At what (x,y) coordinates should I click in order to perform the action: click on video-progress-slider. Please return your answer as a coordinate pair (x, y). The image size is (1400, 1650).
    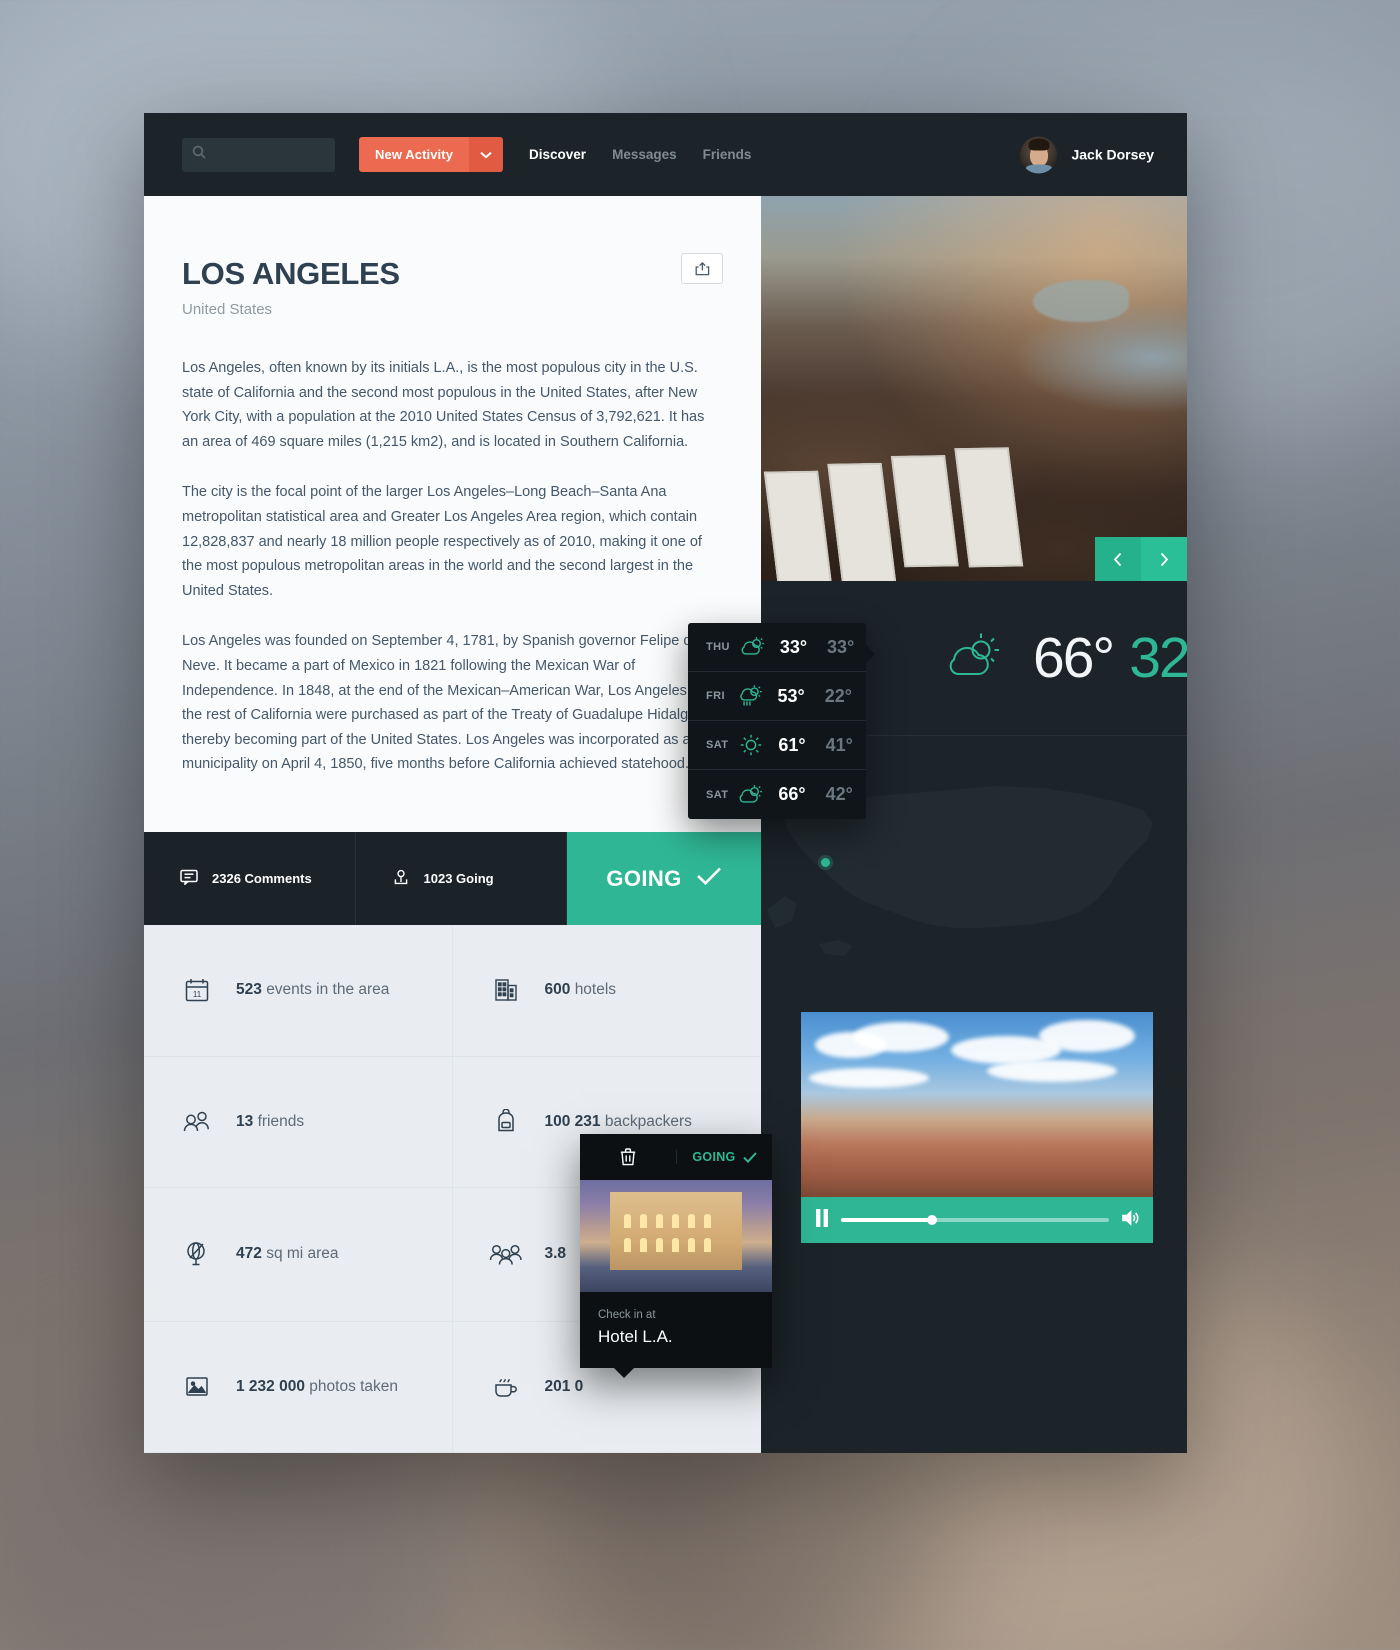
    Looking at the image, I should click on (975, 1220).